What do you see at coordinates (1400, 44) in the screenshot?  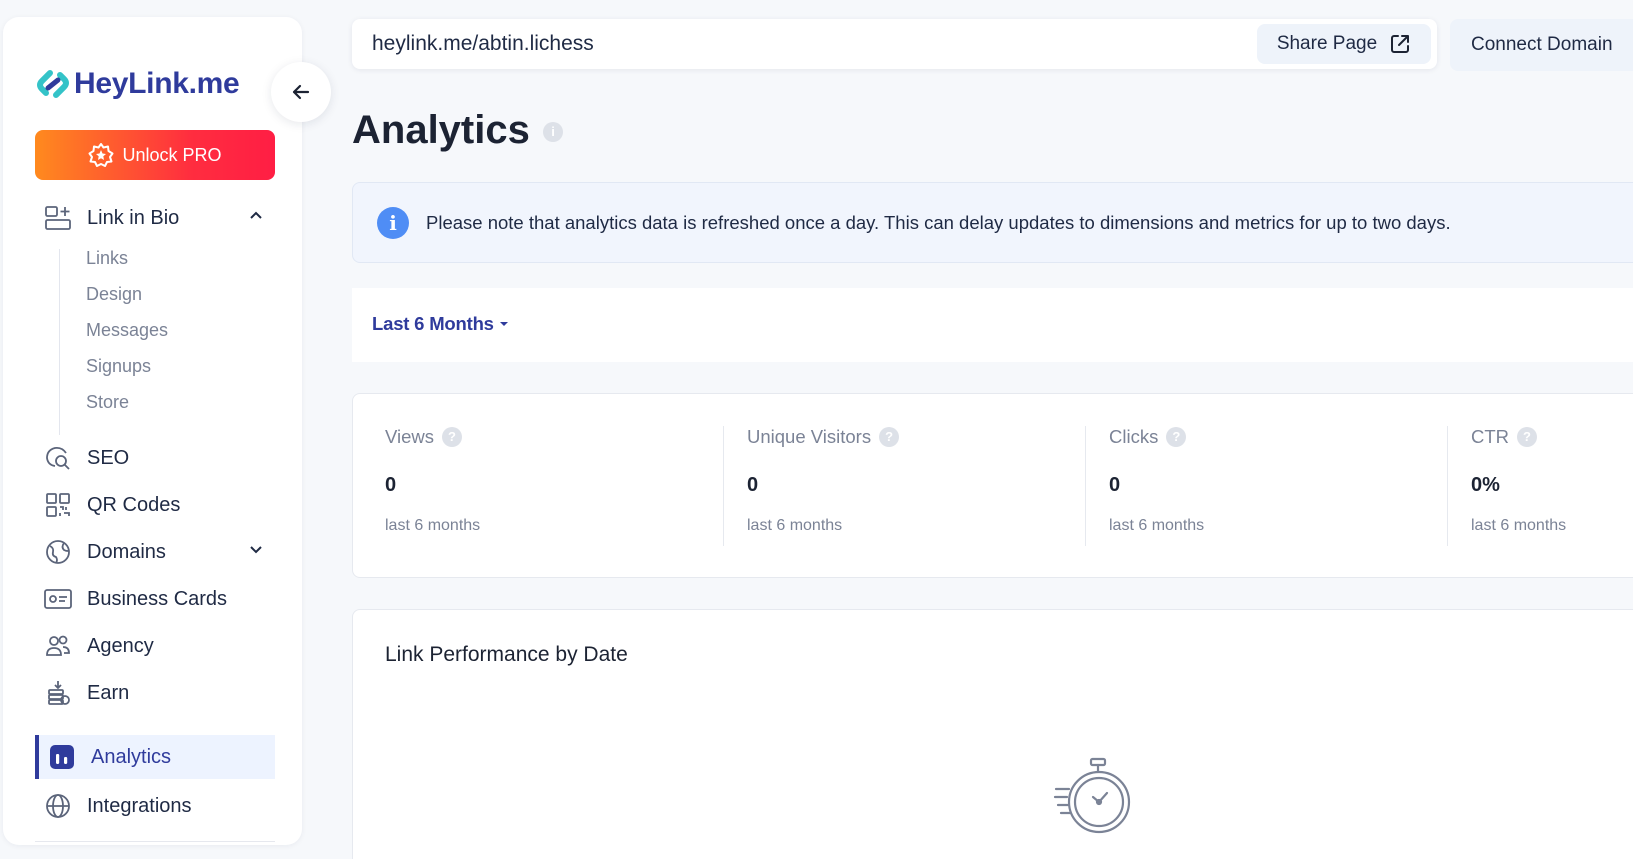 I see `external-link-icon` at bounding box center [1400, 44].